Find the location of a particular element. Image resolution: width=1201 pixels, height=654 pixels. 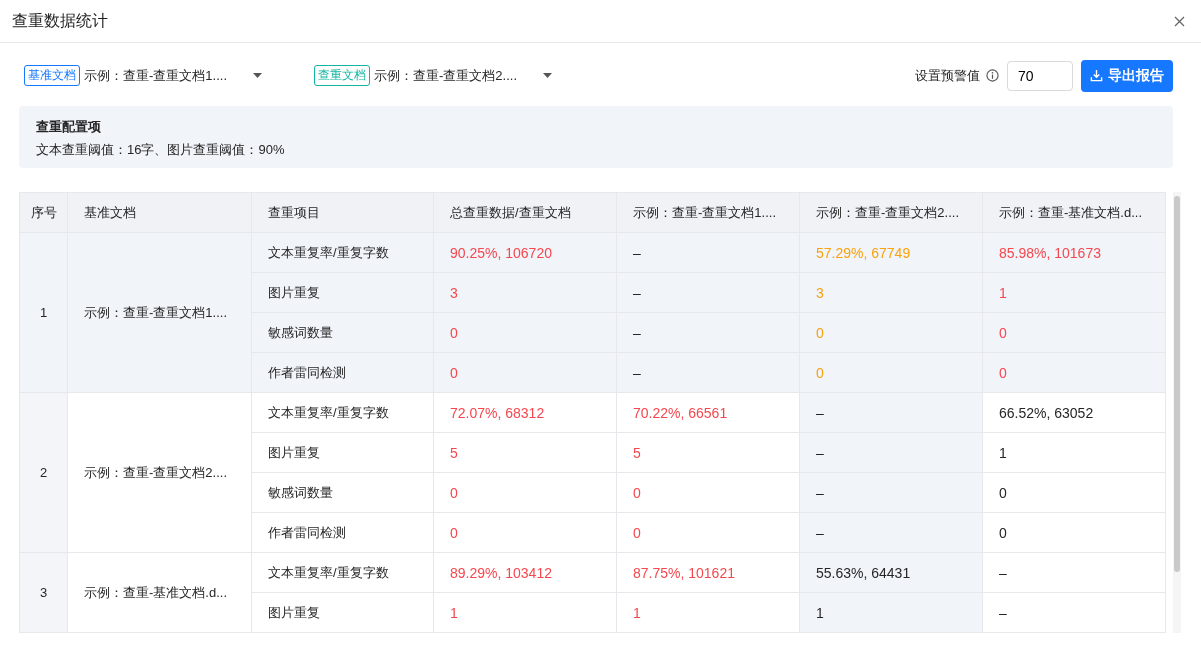

scrollbar is located at coordinates (1177, 412).